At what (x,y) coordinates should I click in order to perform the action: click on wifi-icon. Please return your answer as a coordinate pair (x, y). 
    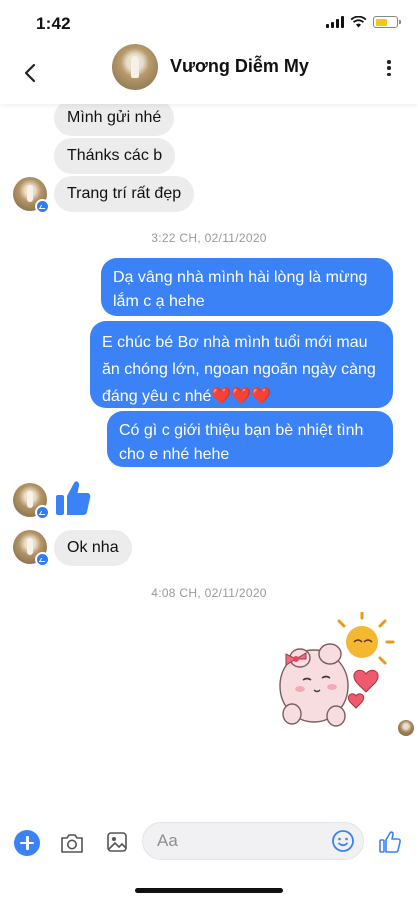
    Looking at the image, I should click on (358, 22).